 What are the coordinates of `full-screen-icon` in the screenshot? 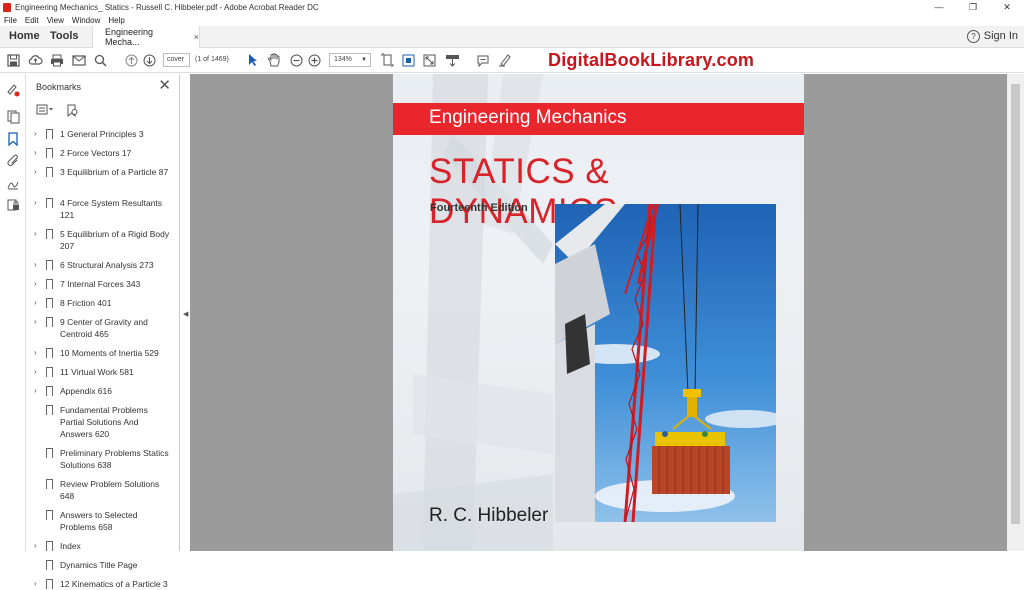 It's located at (429, 60).